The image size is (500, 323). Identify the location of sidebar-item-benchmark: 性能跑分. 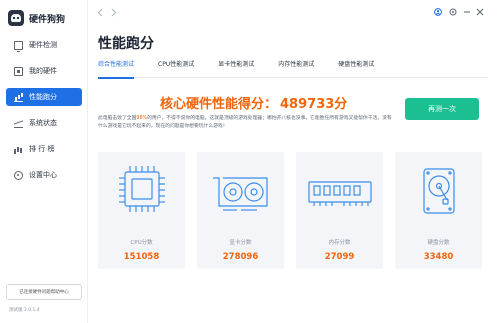
(44, 97).